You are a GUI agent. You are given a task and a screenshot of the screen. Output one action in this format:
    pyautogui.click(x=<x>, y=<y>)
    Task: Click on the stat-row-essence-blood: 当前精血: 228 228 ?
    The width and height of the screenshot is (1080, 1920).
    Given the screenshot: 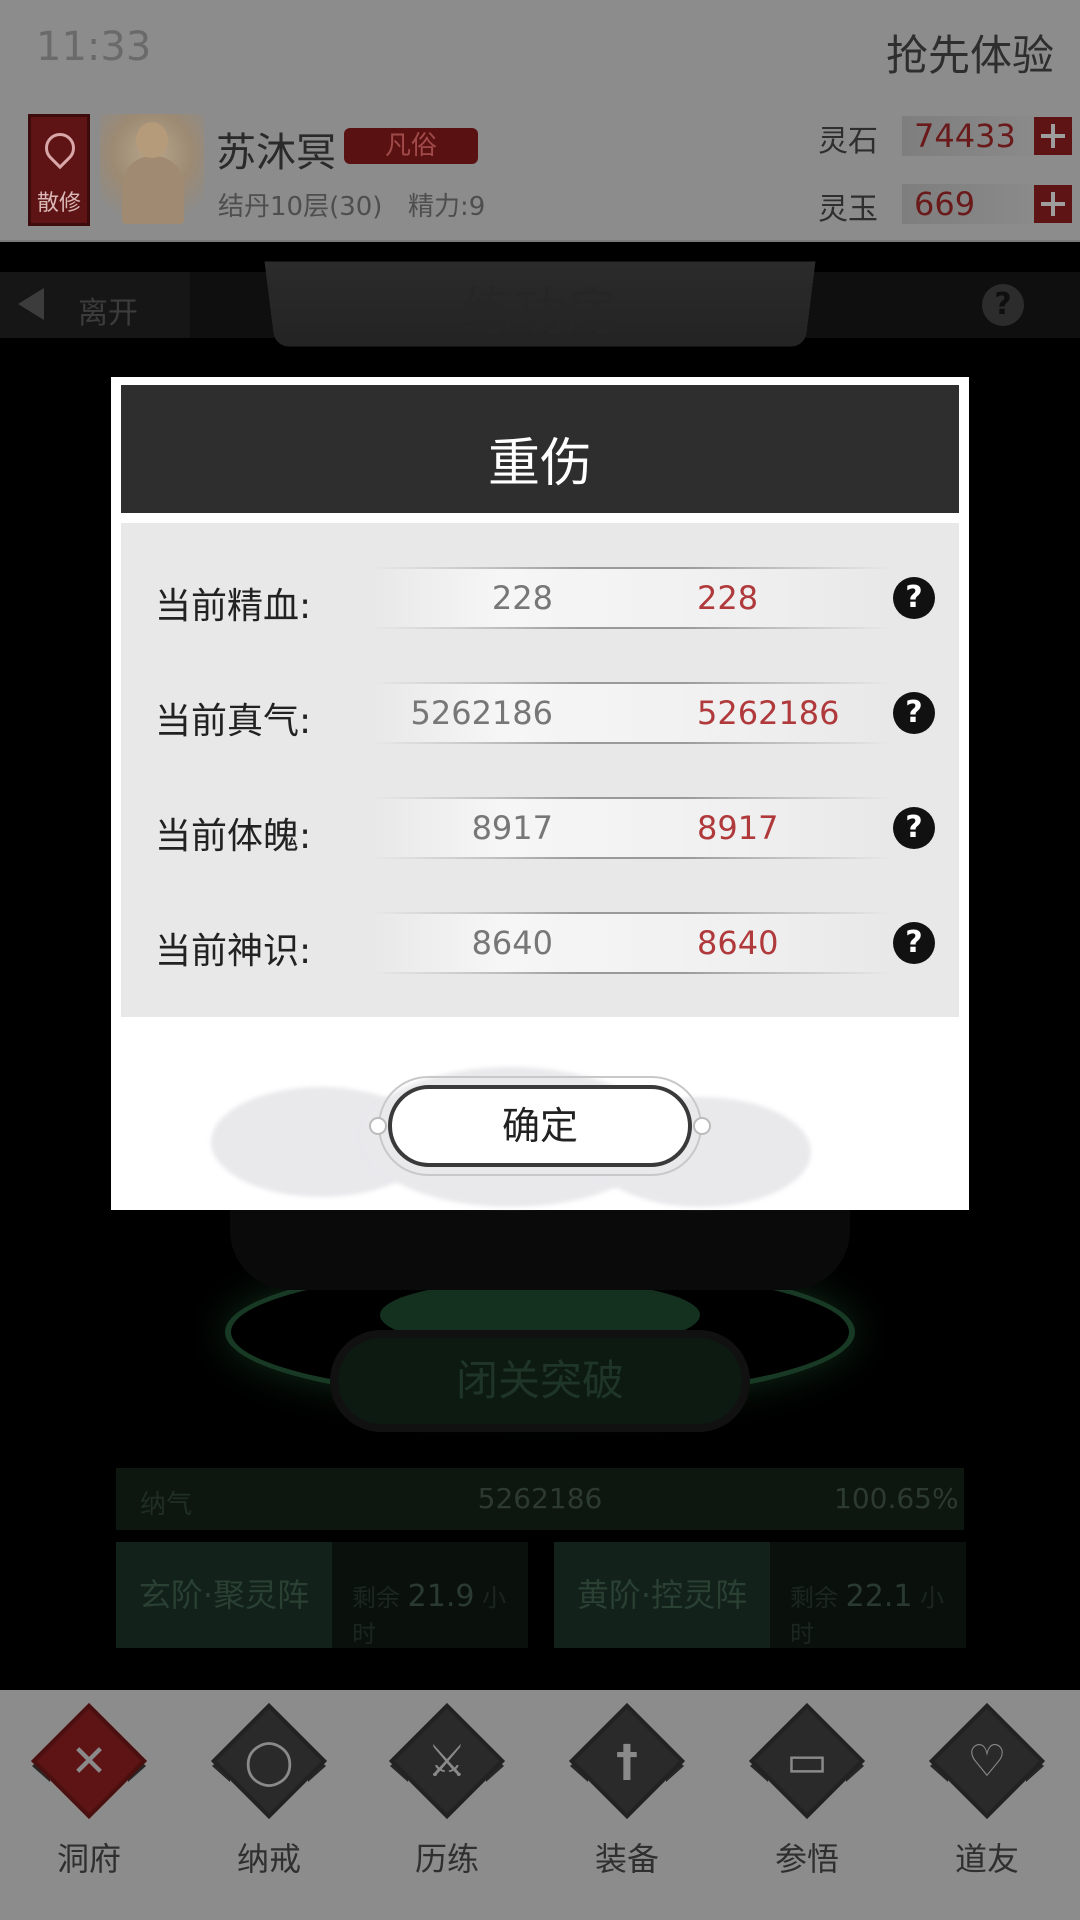 What is the action you would take?
    pyautogui.click(x=540, y=598)
    